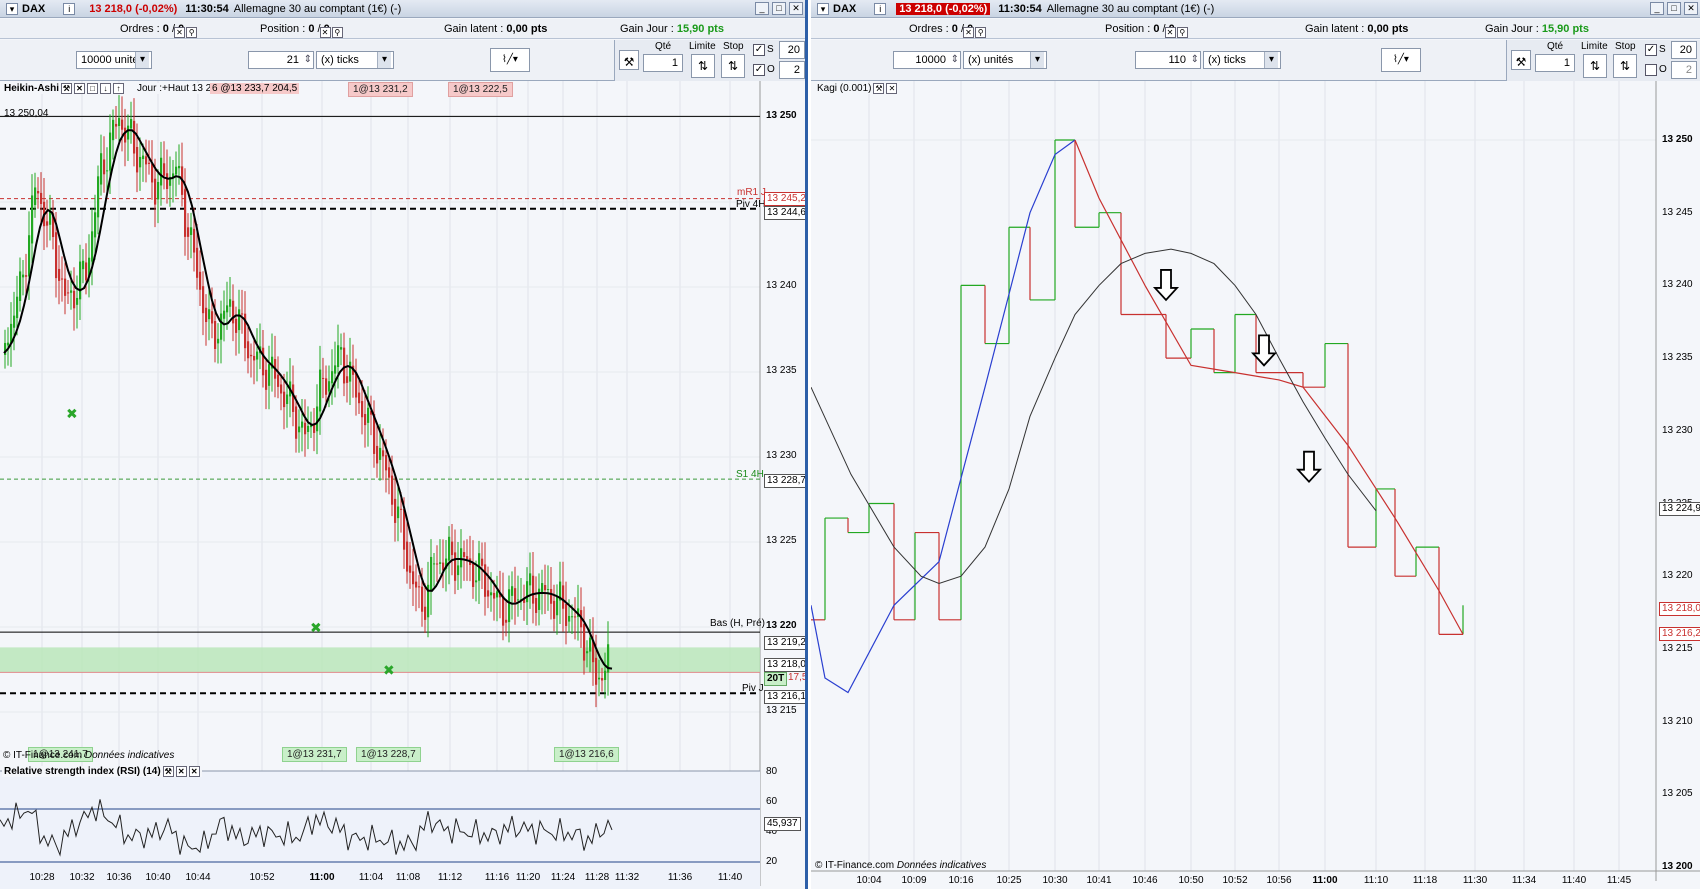  What do you see at coordinates (450, 877) in the screenshot?
I see `x-axis-label: 11:12` at bounding box center [450, 877].